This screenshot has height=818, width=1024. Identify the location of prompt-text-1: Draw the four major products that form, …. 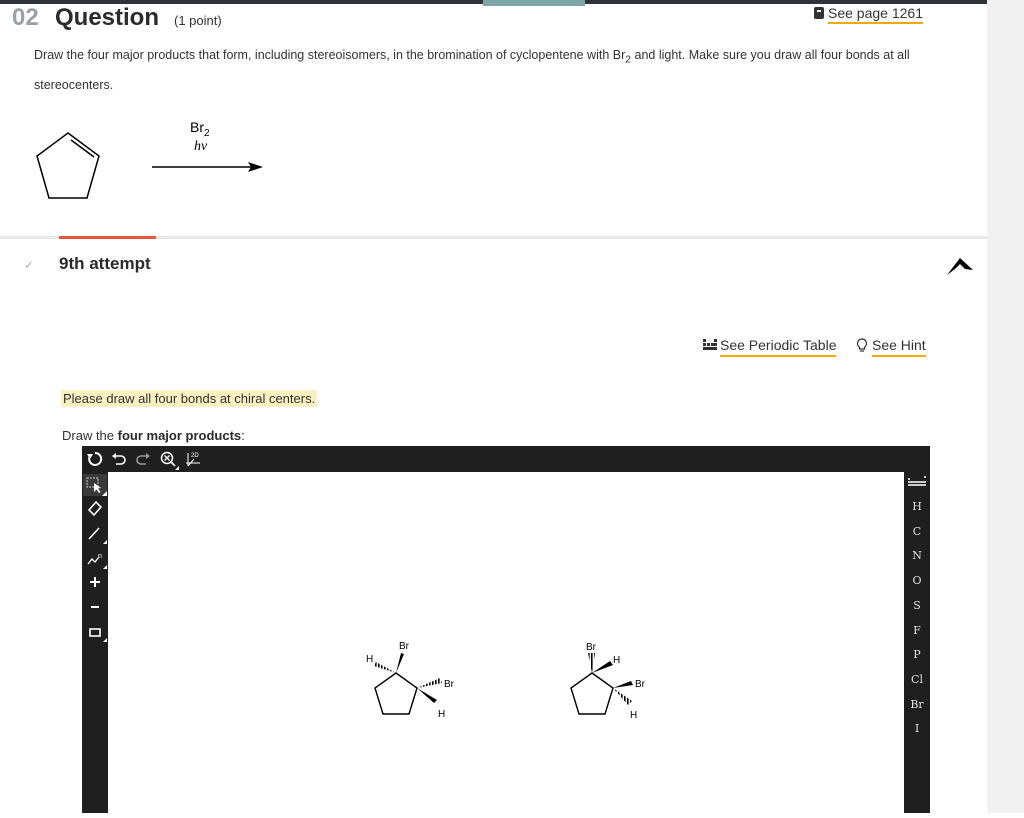
(330, 55).